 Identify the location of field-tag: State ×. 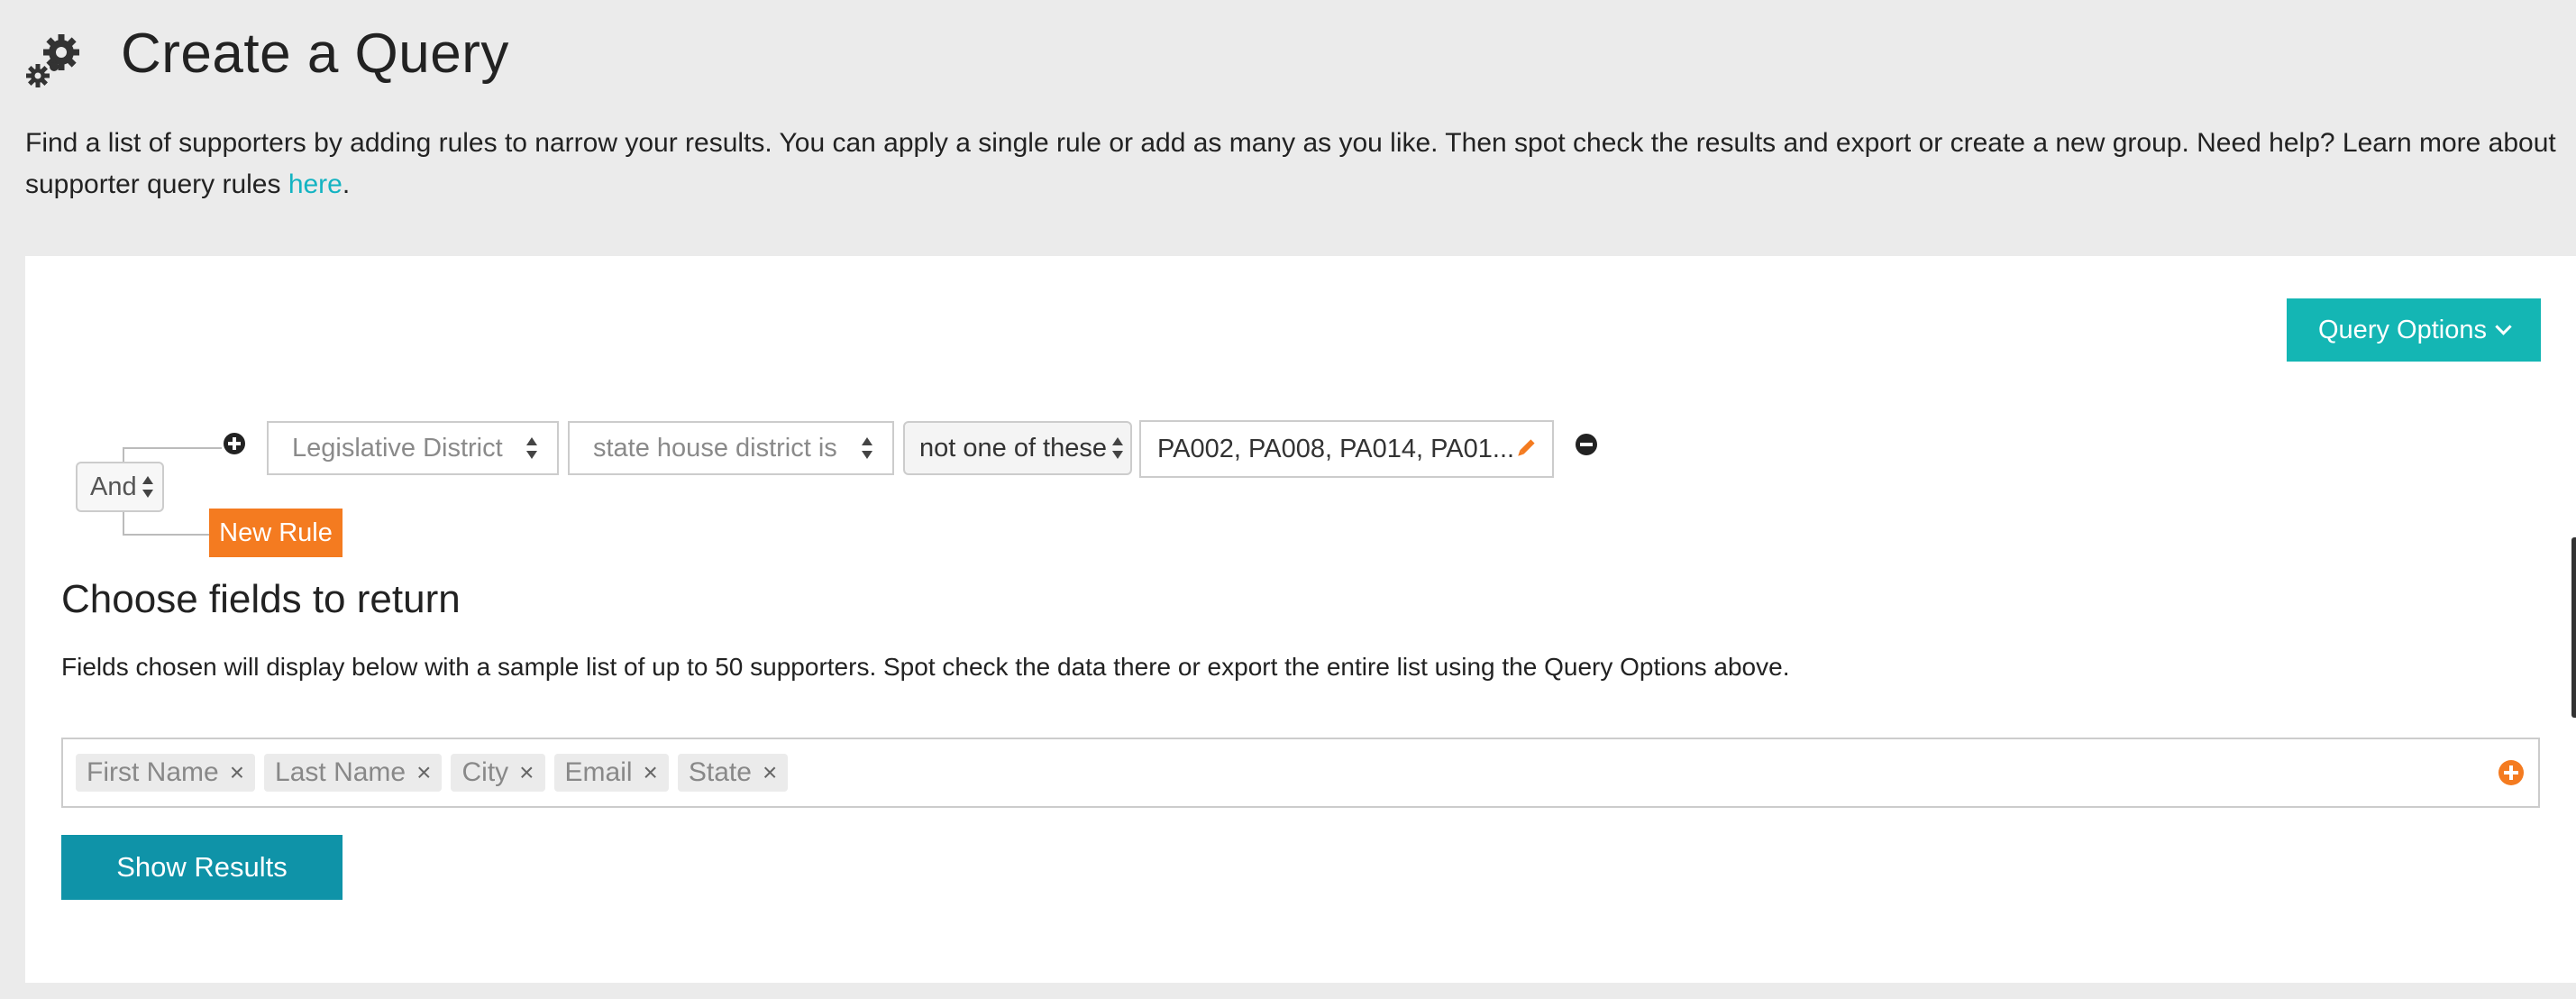
(733, 773).